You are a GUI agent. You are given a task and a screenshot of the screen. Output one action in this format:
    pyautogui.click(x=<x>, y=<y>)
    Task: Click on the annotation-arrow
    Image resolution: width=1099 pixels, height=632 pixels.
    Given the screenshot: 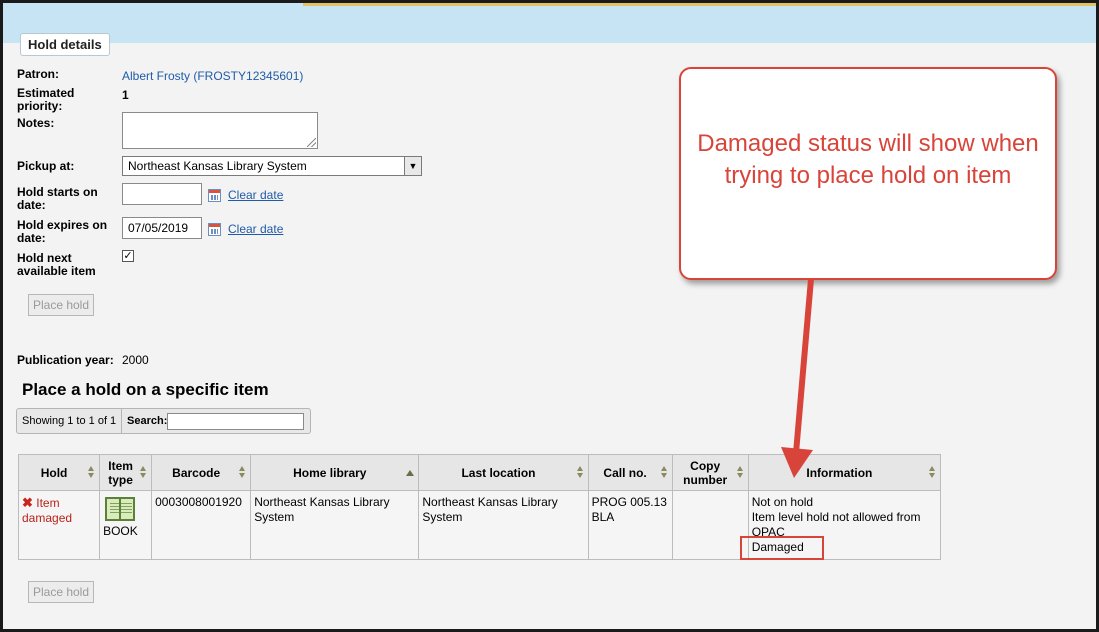 What is the action you would take?
    pyautogui.click(x=797, y=378)
    